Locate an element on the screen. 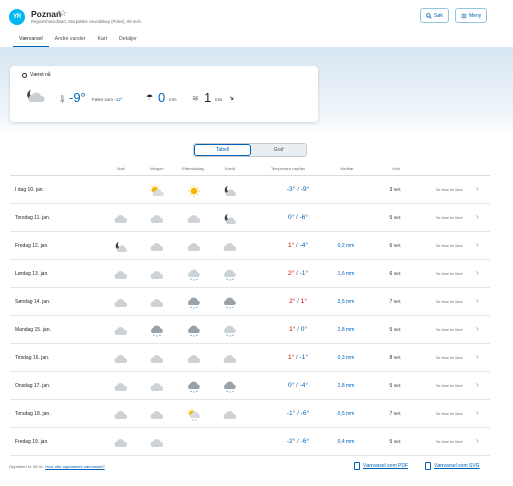 This screenshot has height=486, width=513. cloud-icon-ettermiddag is located at coordinates (194, 218).